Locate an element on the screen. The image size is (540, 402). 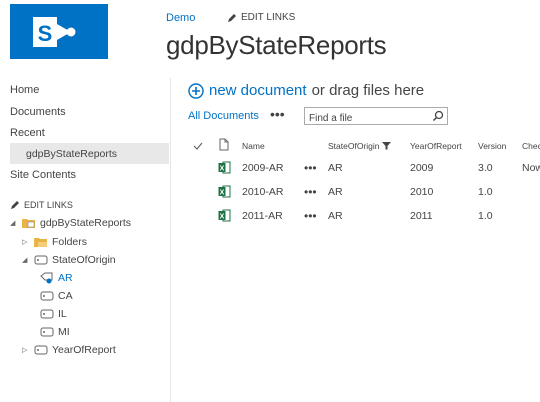
tree-item-state-il-label: IL is located at coordinates (62, 314).